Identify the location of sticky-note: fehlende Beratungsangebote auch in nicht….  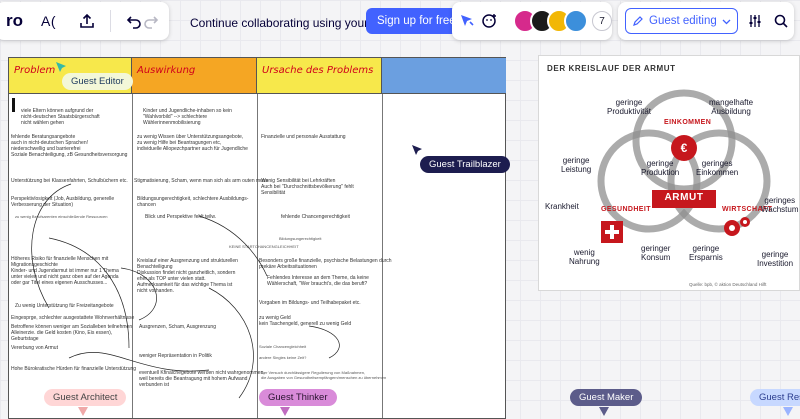
(69, 146).